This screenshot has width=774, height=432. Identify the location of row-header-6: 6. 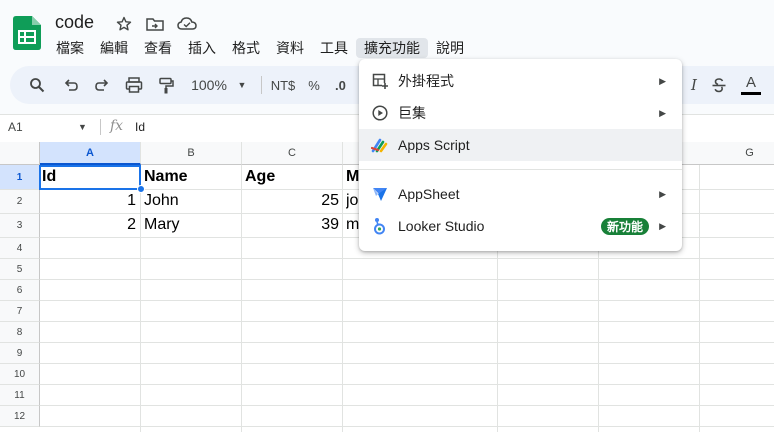
(20, 290).